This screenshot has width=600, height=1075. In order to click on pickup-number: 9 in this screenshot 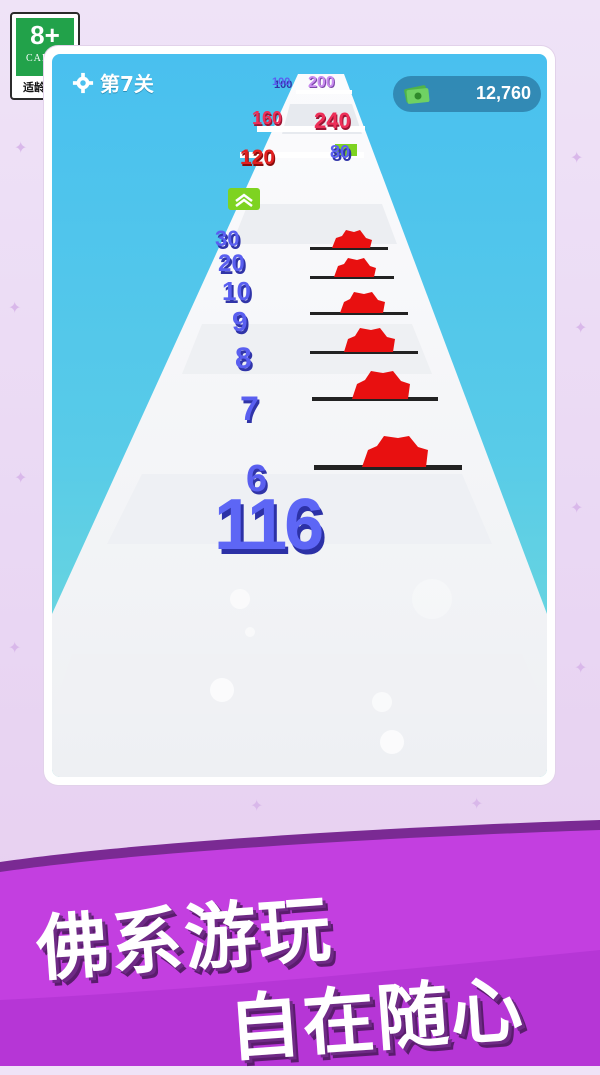, I will do `click(240, 321)`.